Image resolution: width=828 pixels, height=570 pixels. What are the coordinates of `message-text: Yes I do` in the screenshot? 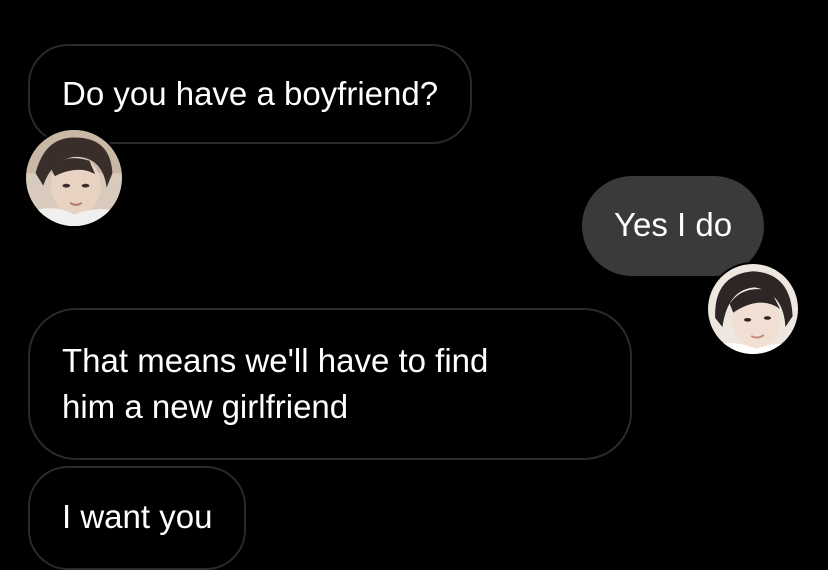 It's located at (673, 224).